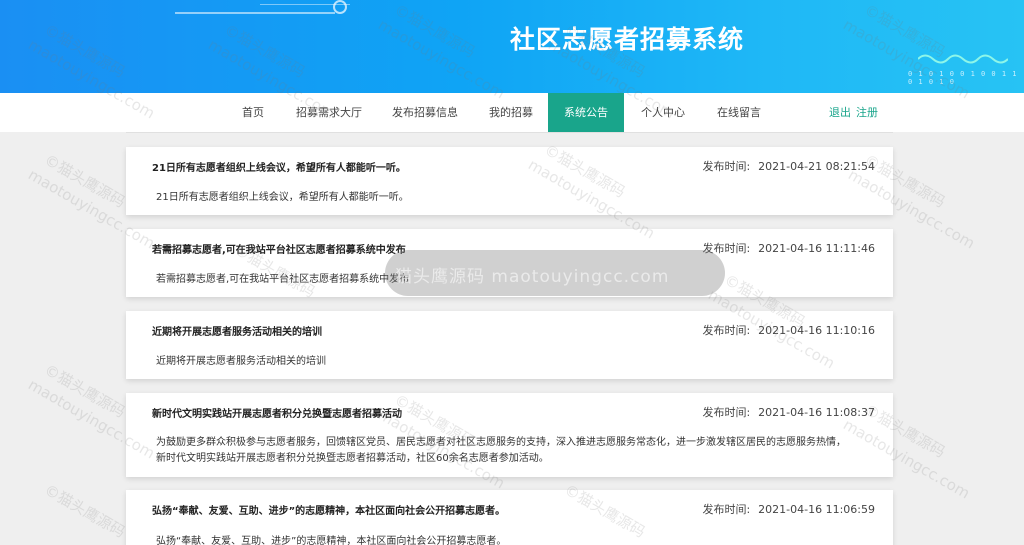 The width and height of the screenshot is (1024, 545). Describe the element at coordinates (282, 197) in the screenshot. I see `notice-body: 21日所有志愿者组织上线会议，希望所有人都能听一听。` at that location.